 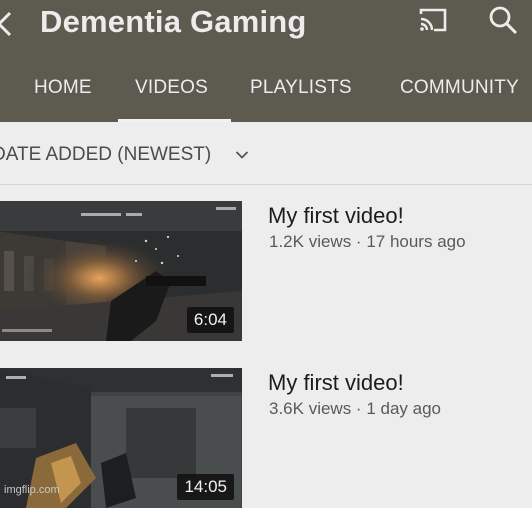 What do you see at coordinates (63, 88) in the screenshot?
I see `tab-home: HOME` at bounding box center [63, 88].